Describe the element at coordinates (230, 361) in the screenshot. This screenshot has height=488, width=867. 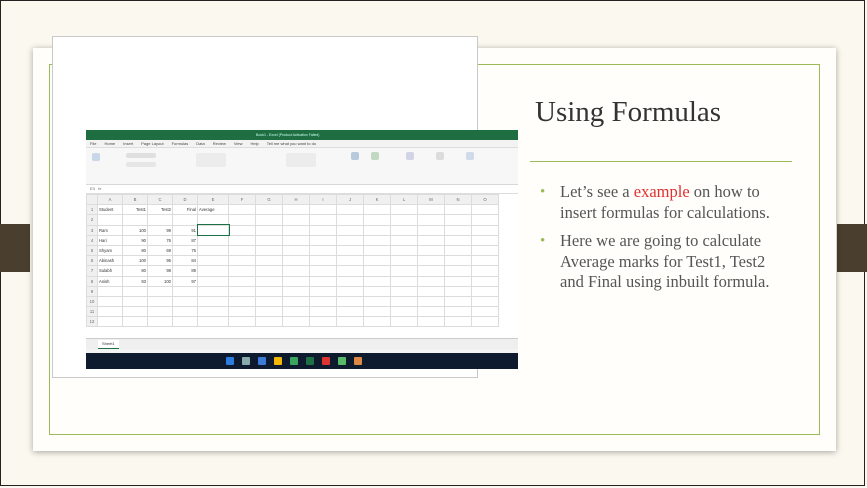
I see `start-icon` at that location.